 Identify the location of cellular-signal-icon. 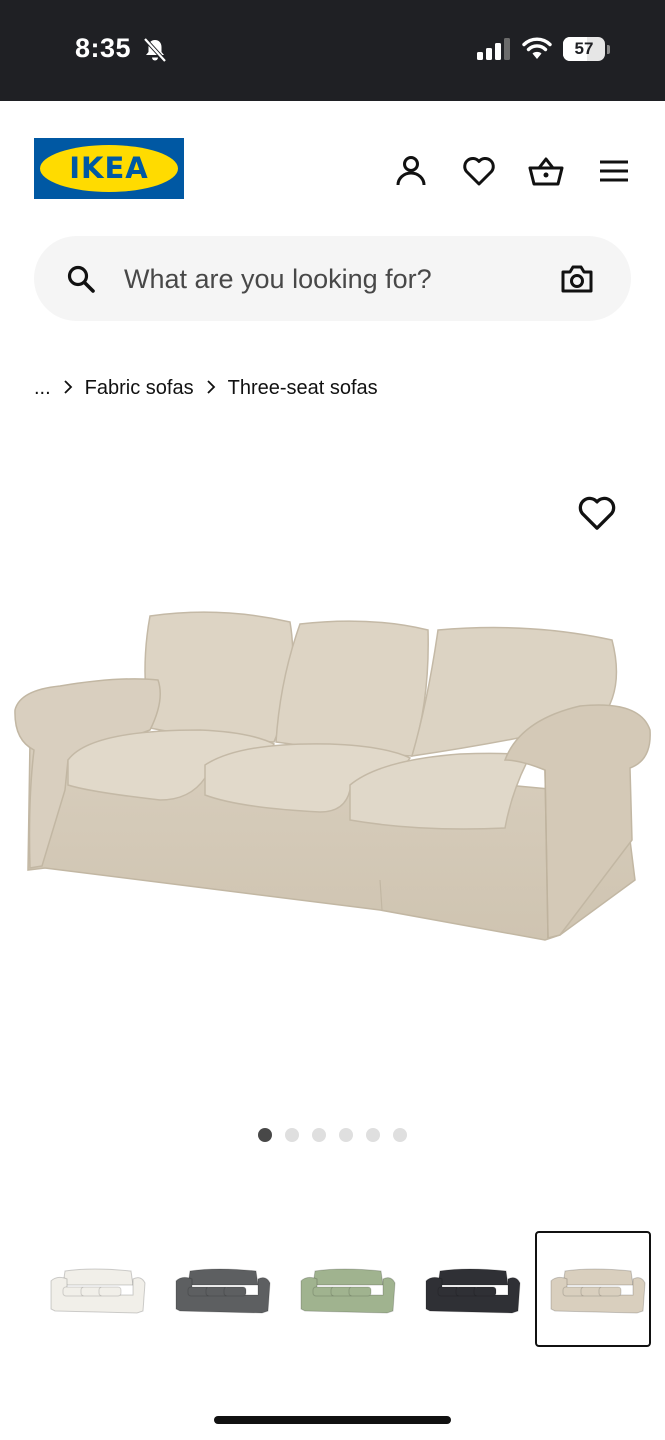
(493, 51).